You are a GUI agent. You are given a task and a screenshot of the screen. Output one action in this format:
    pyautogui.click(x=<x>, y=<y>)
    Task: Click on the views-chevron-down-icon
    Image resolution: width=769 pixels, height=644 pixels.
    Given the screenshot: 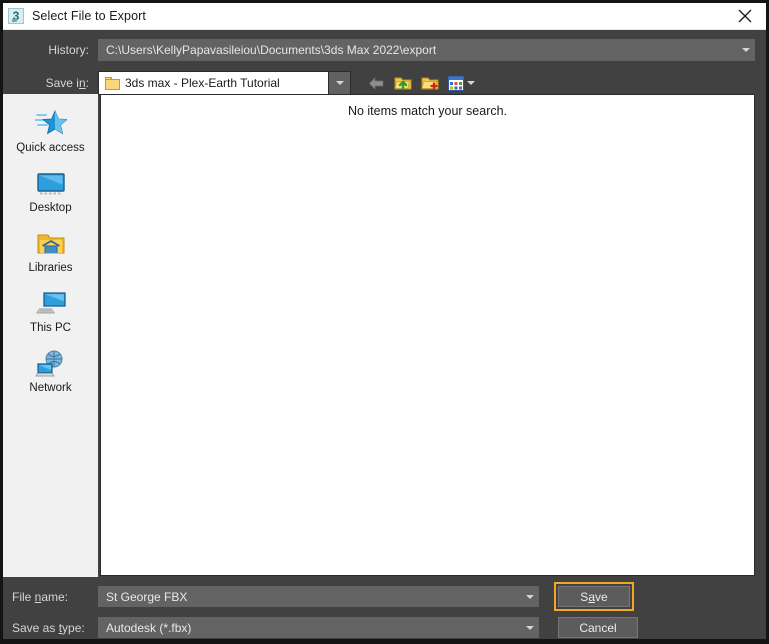 What is the action you would take?
    pyautogui.click(x=471, y=83)
    